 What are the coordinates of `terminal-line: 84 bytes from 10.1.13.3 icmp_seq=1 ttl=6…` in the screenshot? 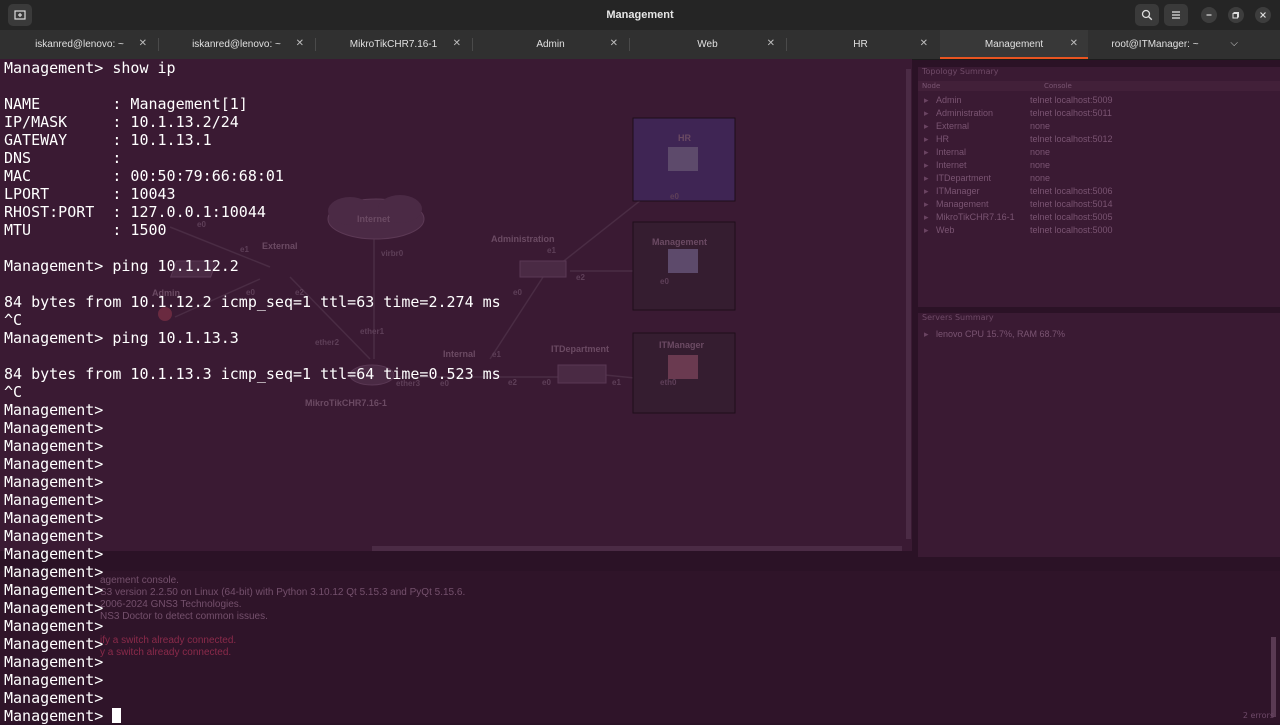 It's located at (252, 374).